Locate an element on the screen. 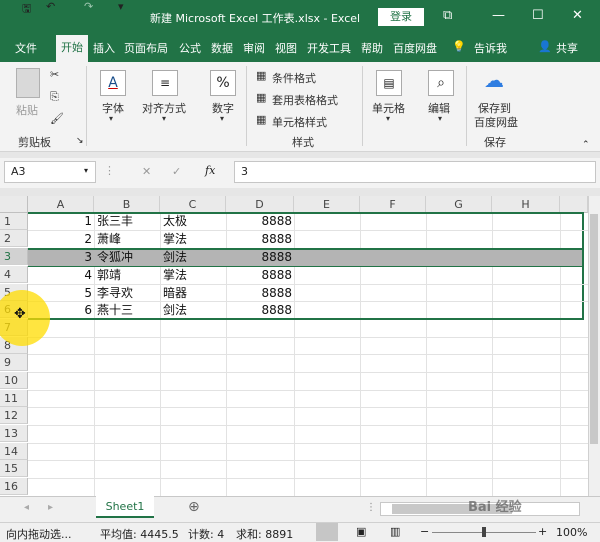 The image size is (600, 542). row-header: 12 is located at coordinates (14, 415).